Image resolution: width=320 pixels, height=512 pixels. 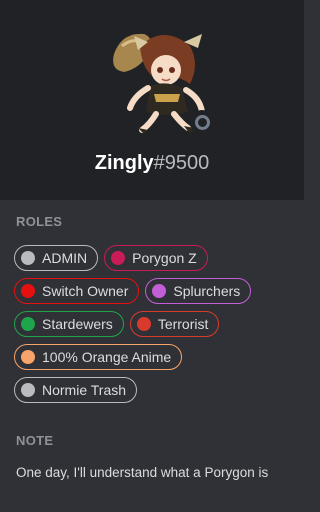 I want to click on role-pill: Stardewers, so click(x=69, y=324).